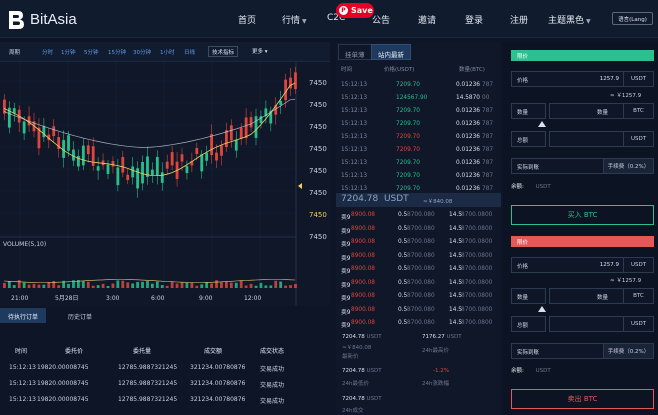 This screenshot has height=415, width=658. I want to click on period-15min: 15分钟, so click(117, 52).